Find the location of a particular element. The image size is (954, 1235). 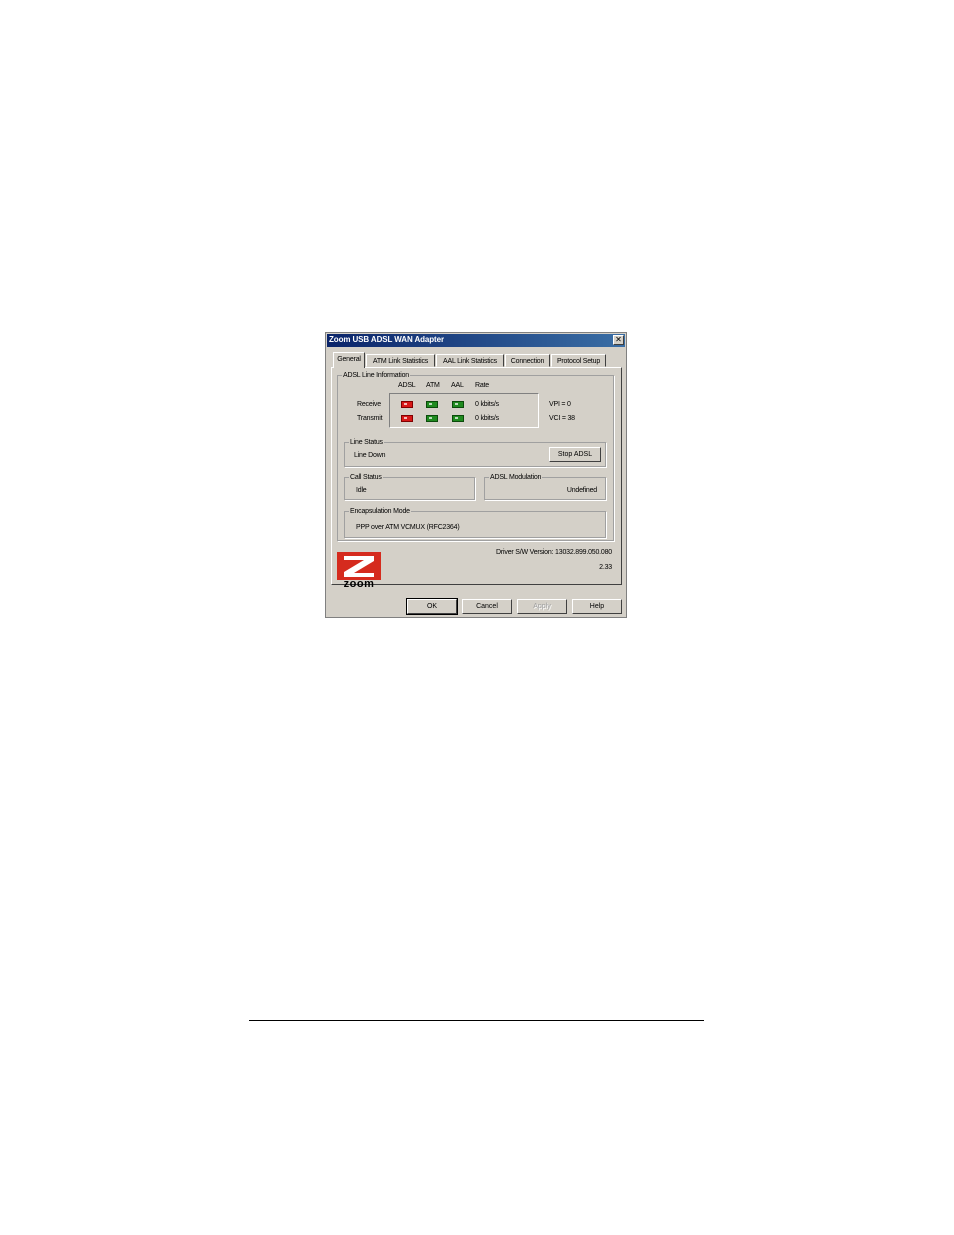

receive-aal-led-icon is located at coordinates (458, 404).